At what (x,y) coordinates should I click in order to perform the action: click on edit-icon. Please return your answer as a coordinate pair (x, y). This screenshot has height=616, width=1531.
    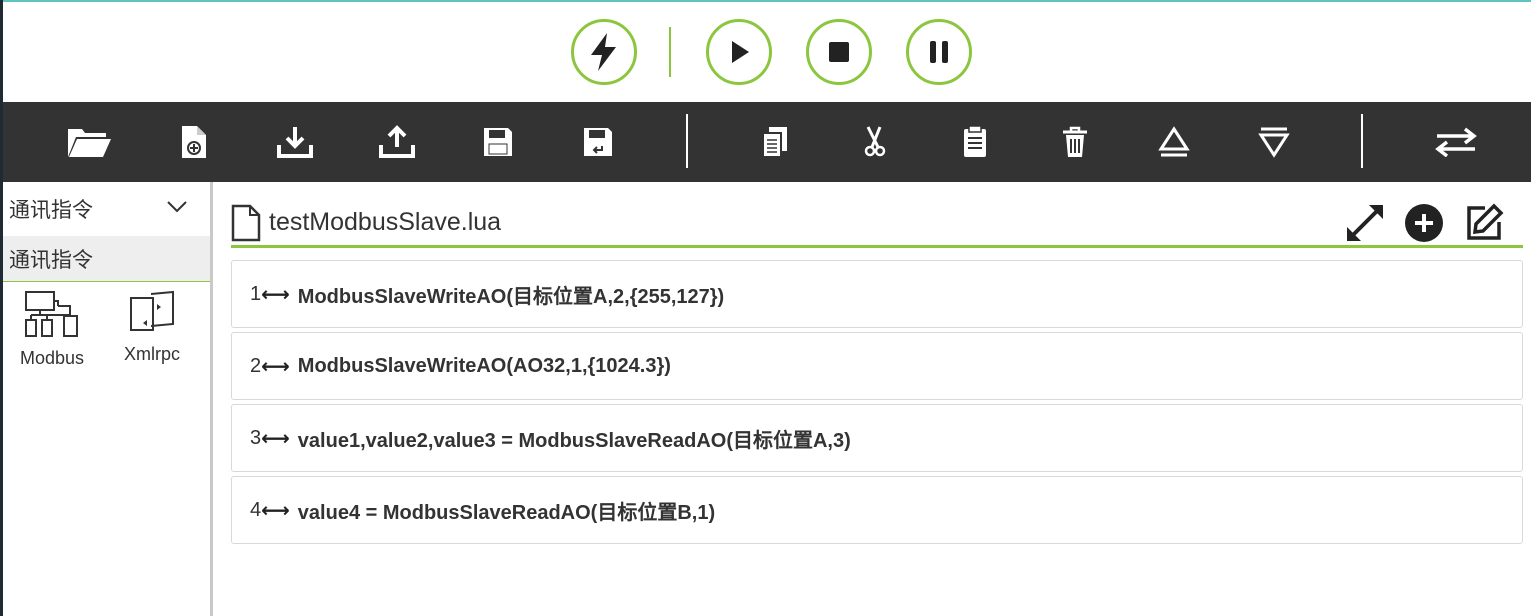
    Looking at the image, I should click on (1485, 221).